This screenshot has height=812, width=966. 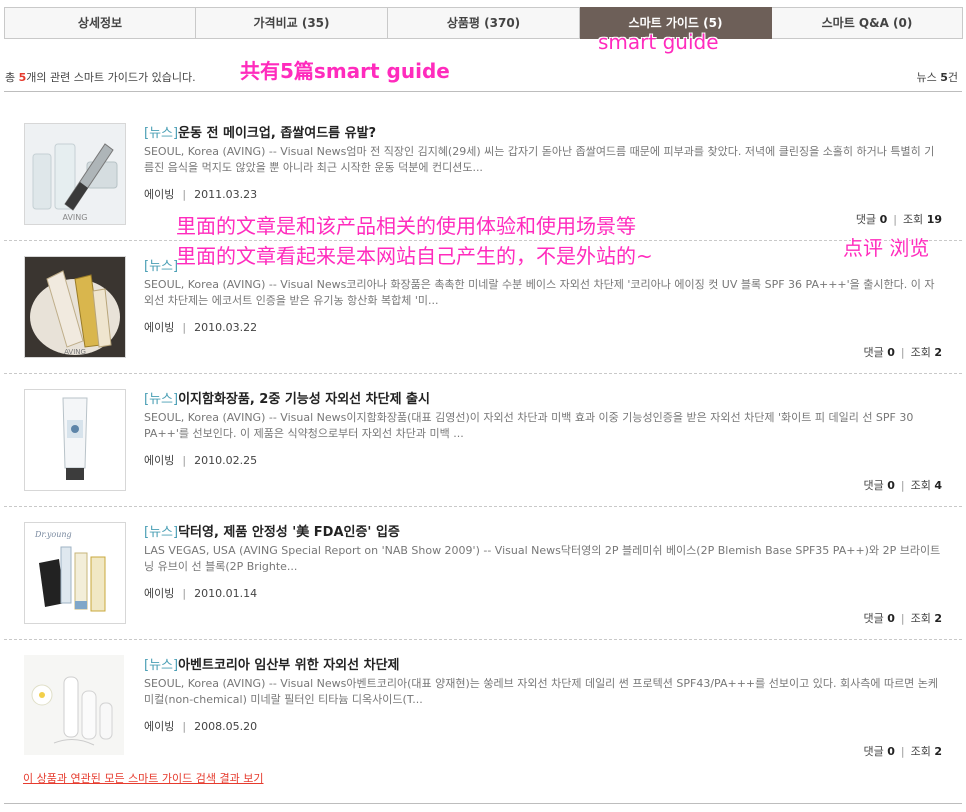 I want to click on tab-count: (0), so click(x=900, y=23).